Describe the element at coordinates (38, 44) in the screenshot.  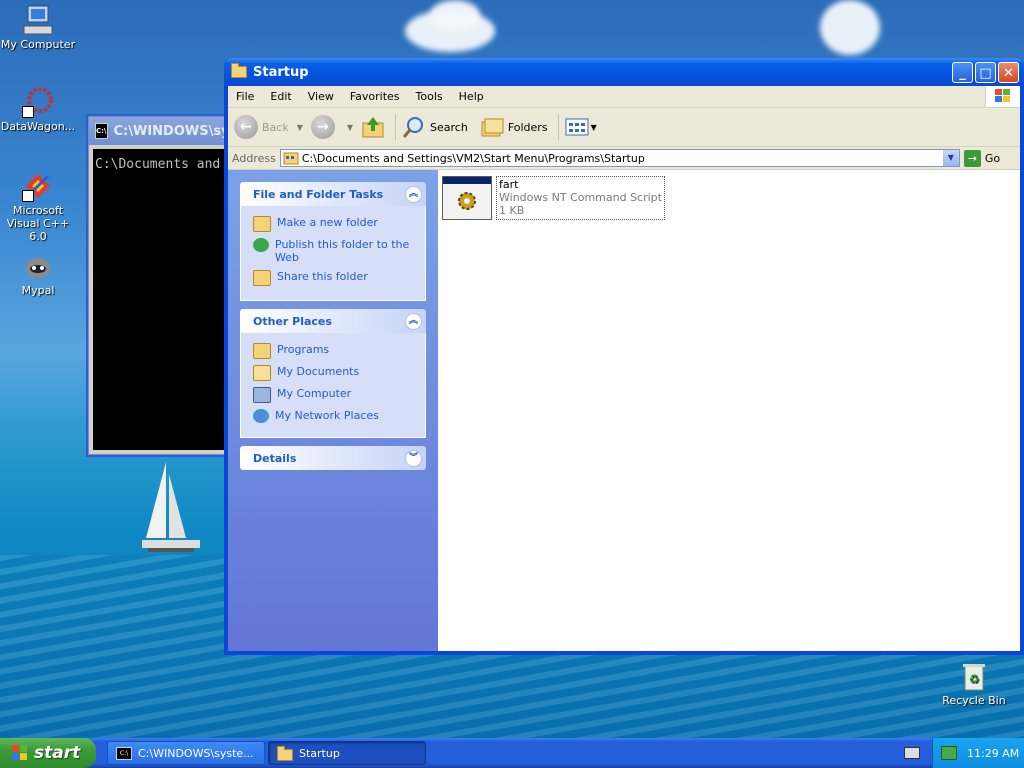
I see `desktop-icon-label: My Computer` at that location.